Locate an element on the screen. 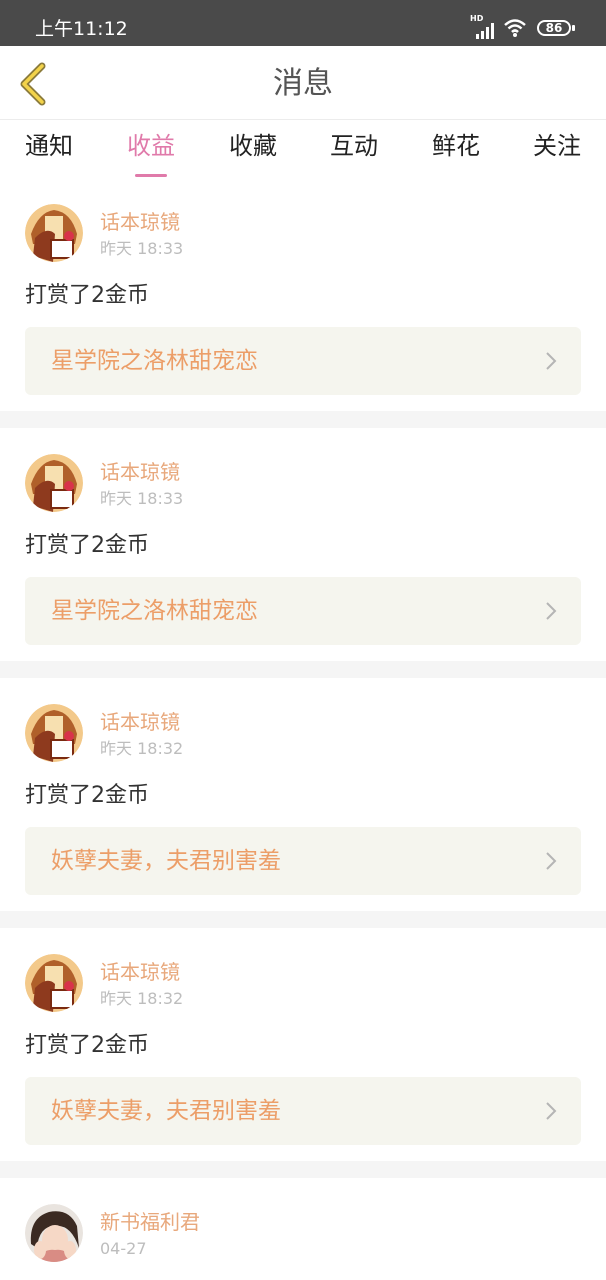 The image size is (606, 1280). tab-earnings: 收益 is located at coordinates (151, 153).